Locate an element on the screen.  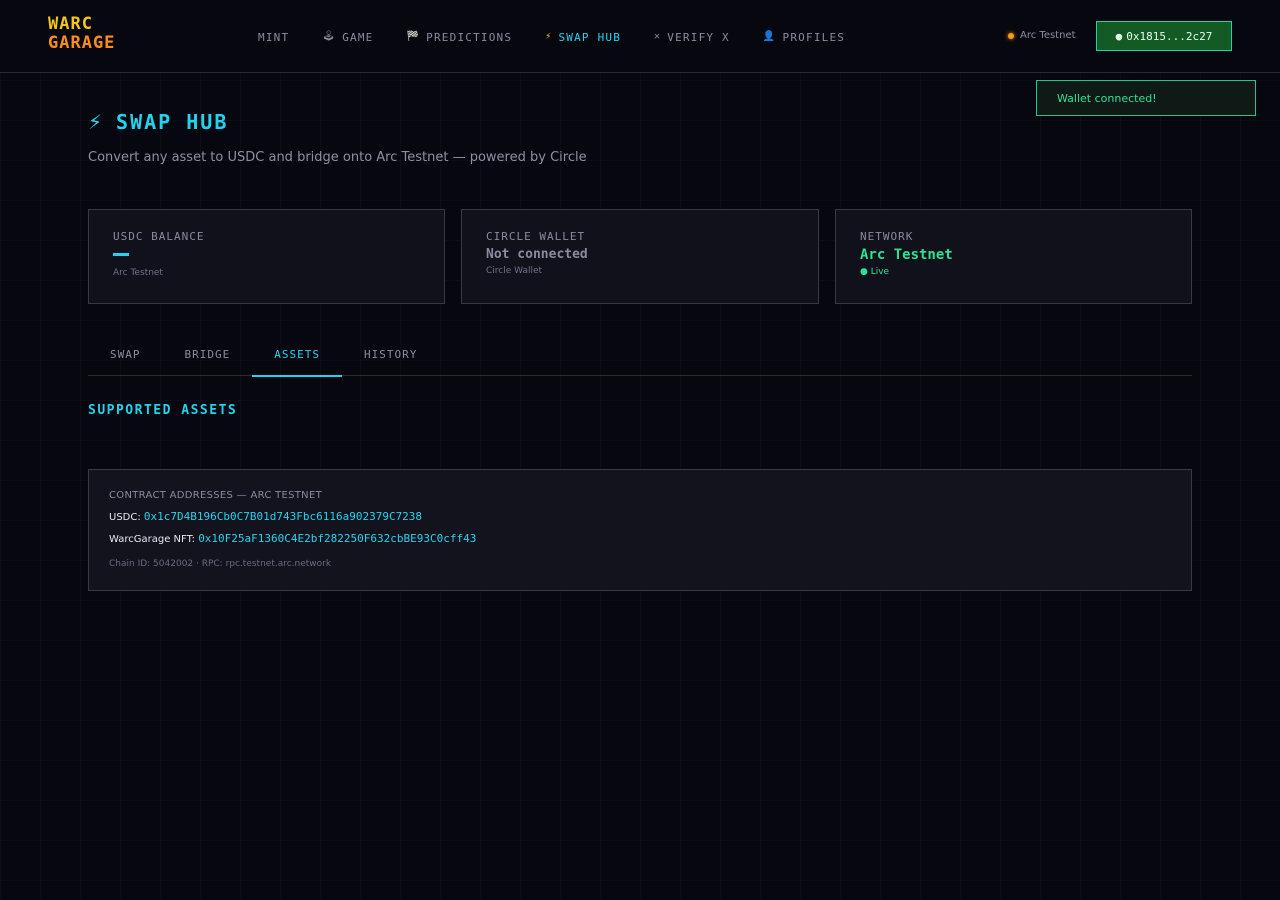
card-value: Not connected is located at coordinates (537, 254).